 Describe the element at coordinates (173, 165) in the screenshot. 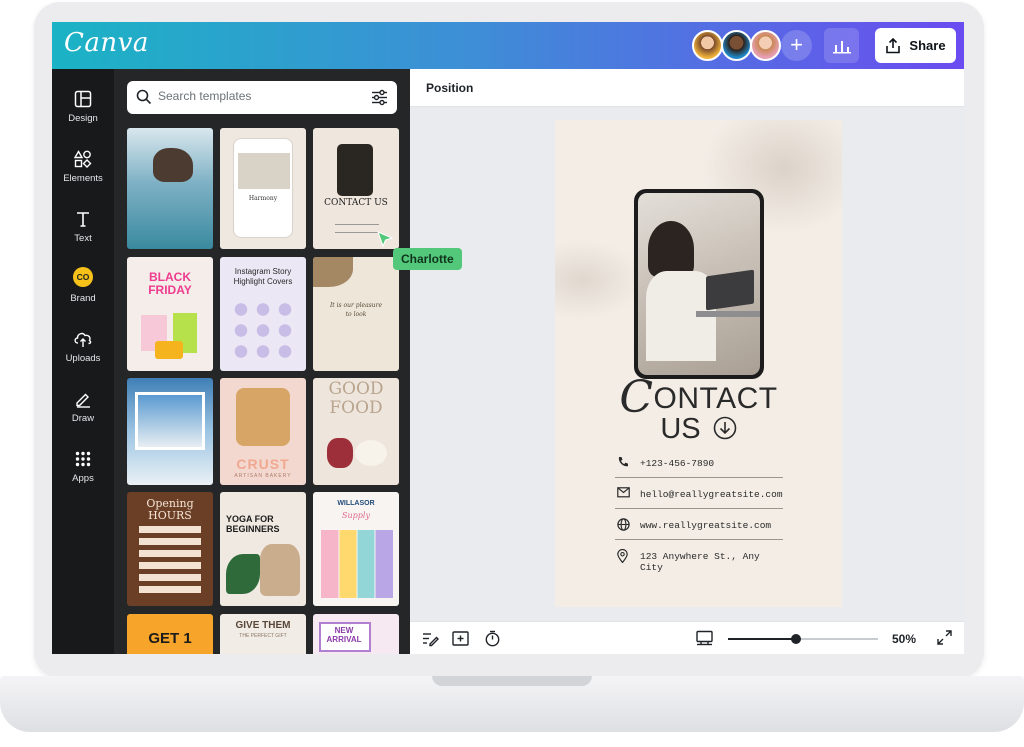

I see `rock-shape` at that location.